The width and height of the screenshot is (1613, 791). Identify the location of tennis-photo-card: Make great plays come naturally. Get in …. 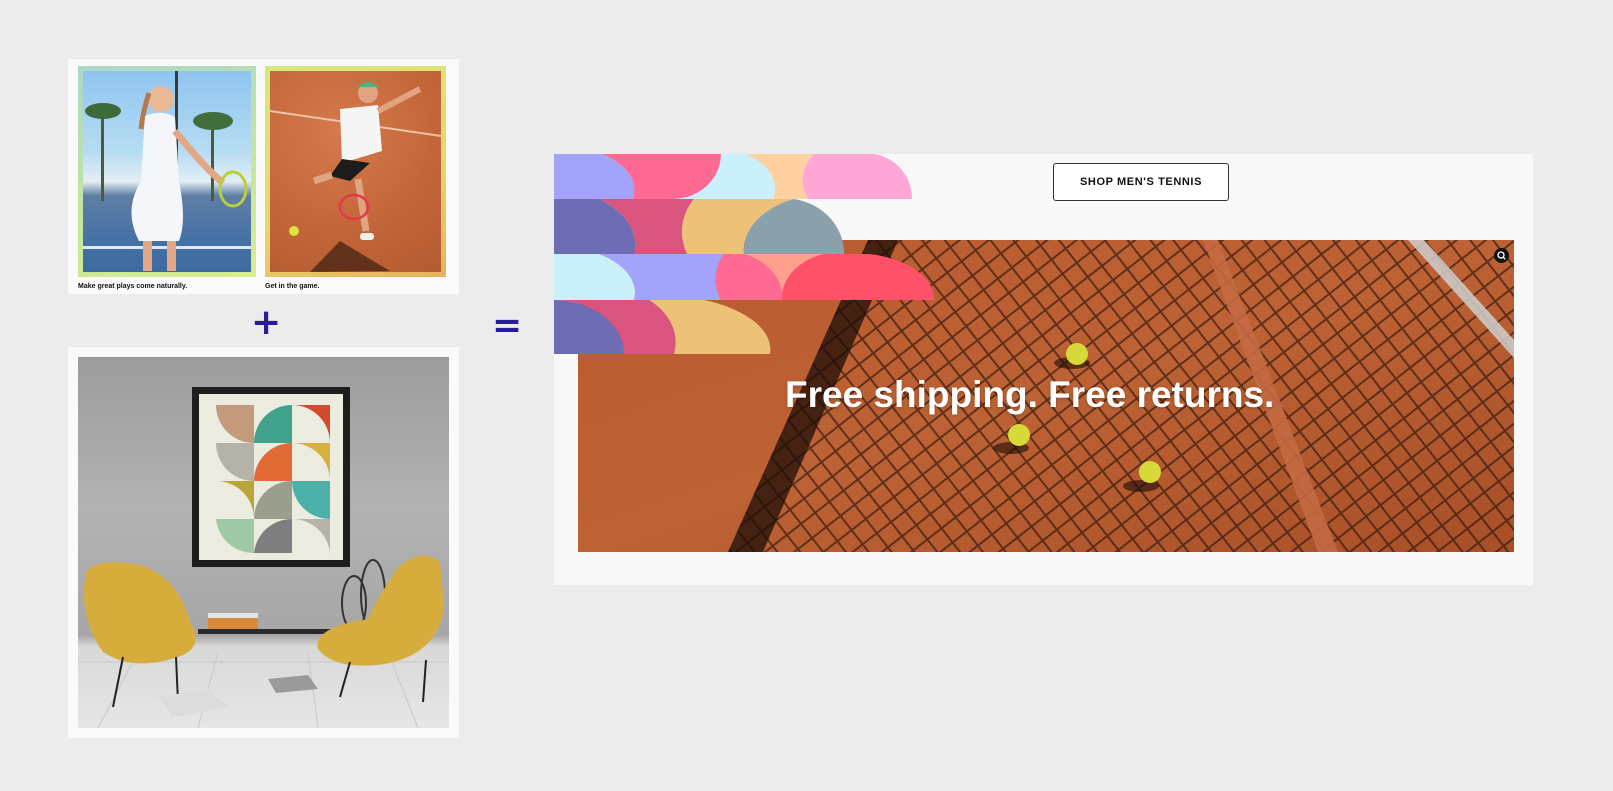
(263, 176).